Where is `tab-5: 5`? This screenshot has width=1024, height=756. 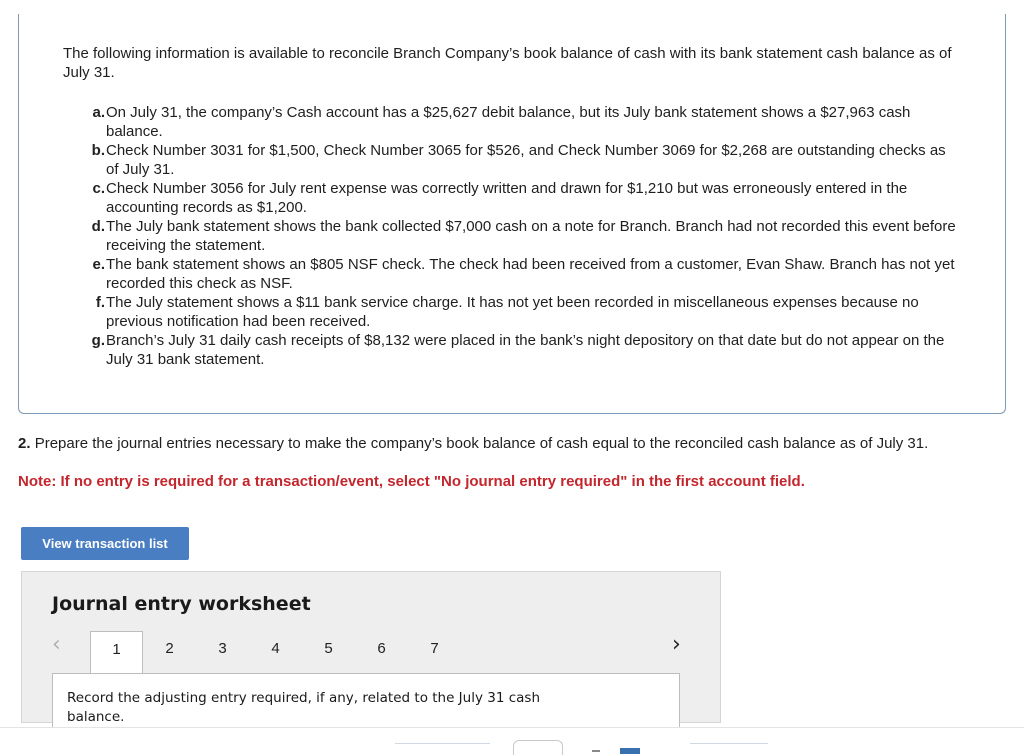 tab-5: 5 is located at coordinates (328, 652).